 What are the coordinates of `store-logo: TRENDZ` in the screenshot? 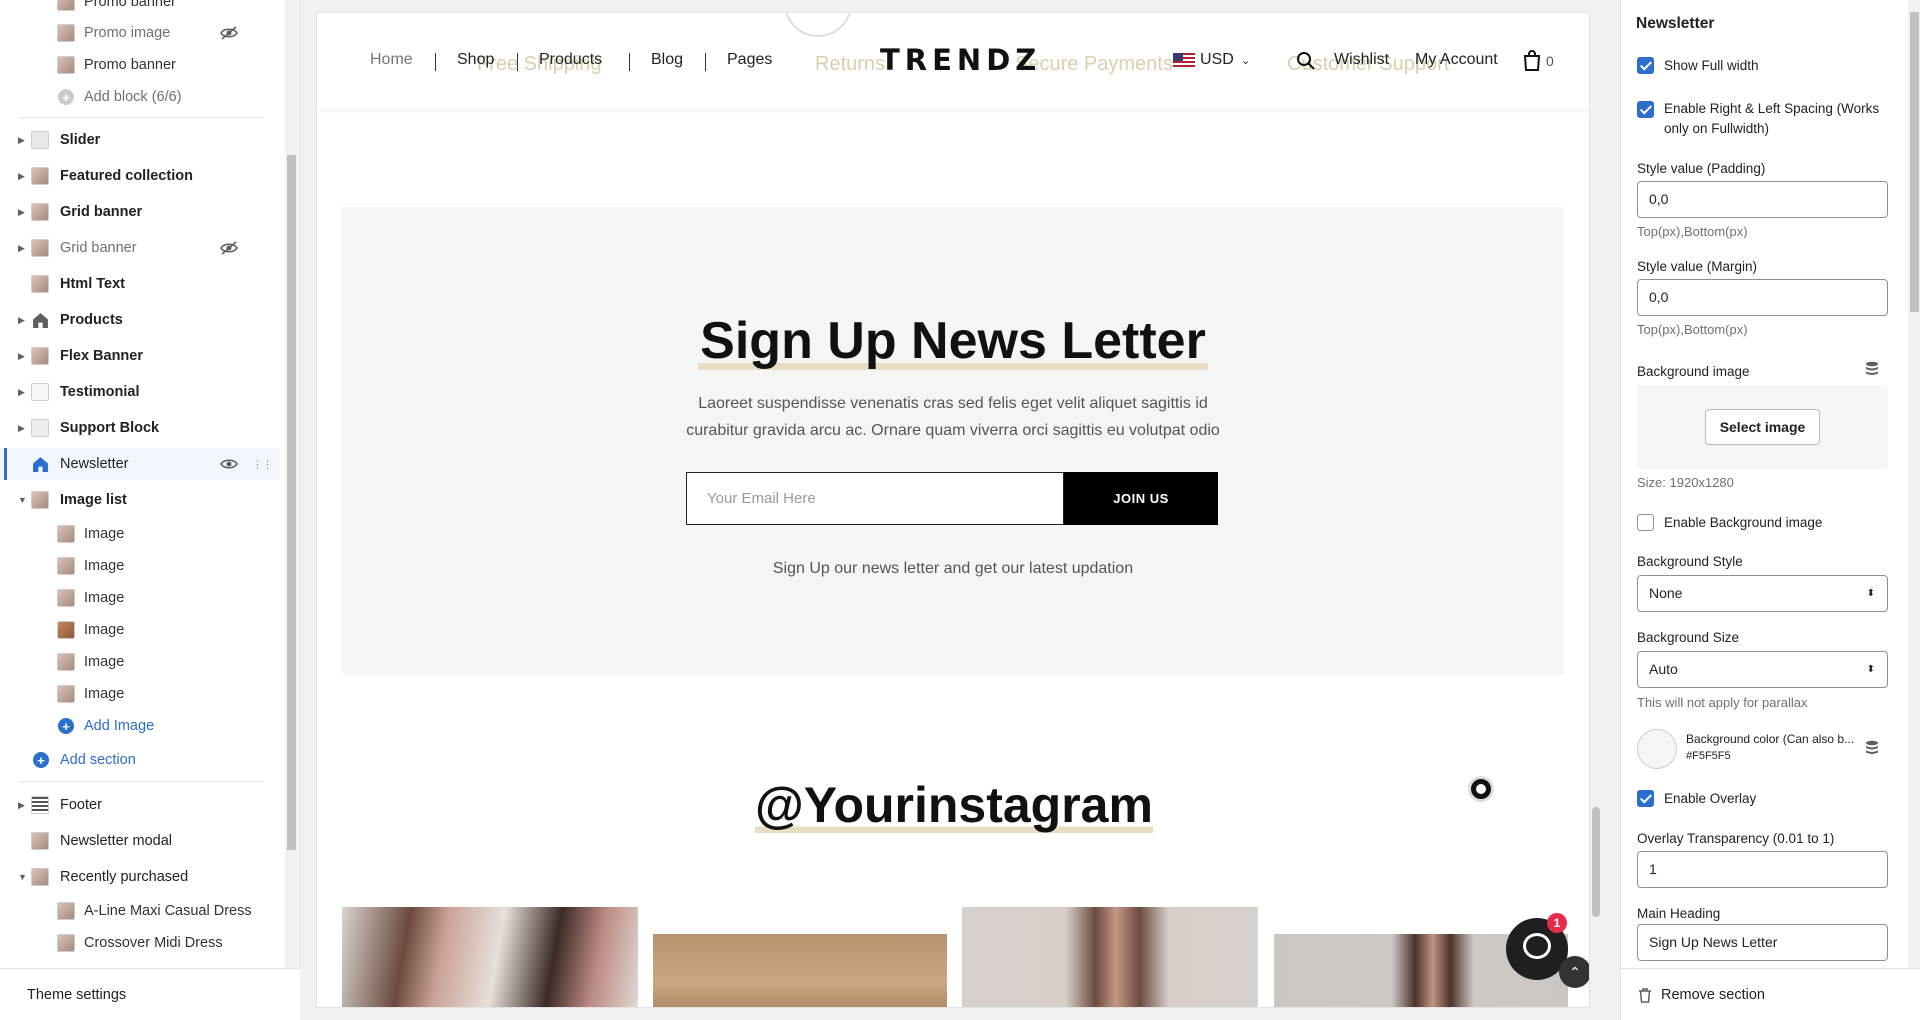 It's located at (960, 60).